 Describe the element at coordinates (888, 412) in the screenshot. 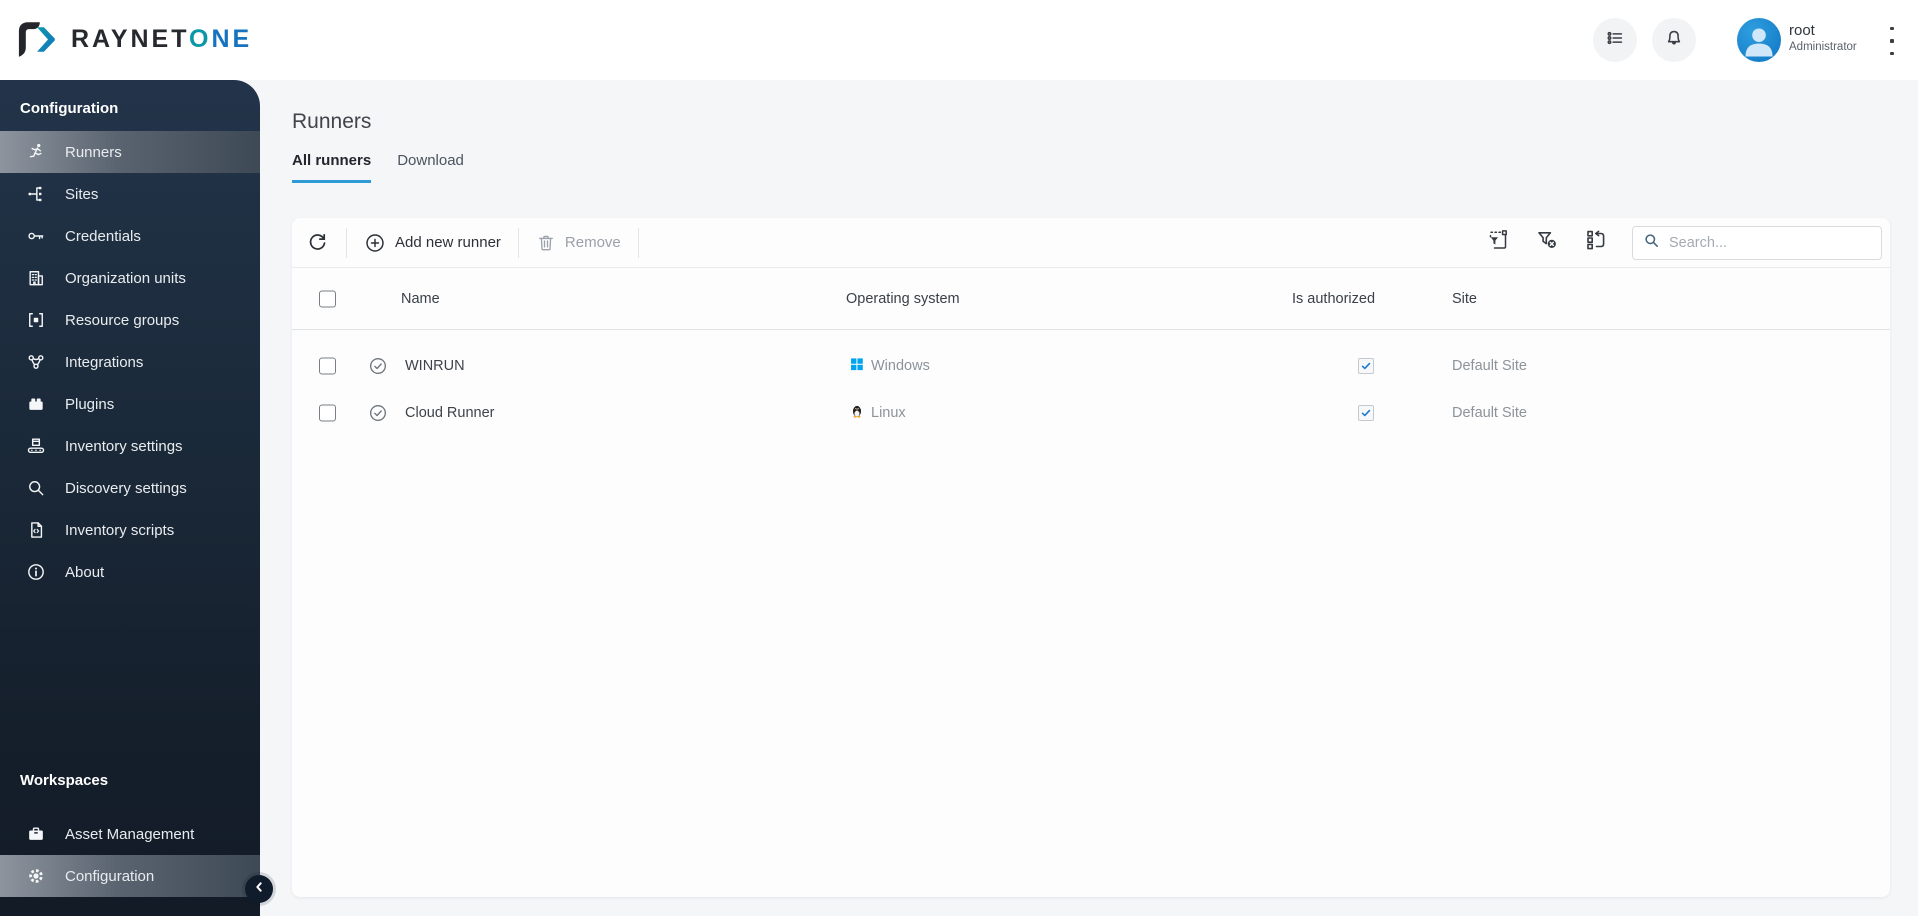

I see `runner-os-label: Linux` at that location.